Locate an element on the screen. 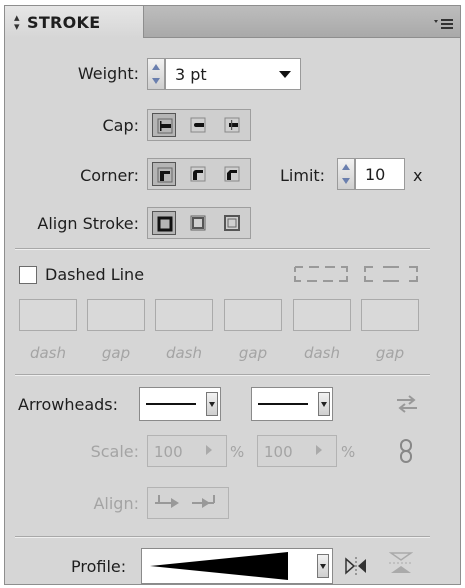 This screenshot has width=465, height=588. align-outside-icon is located at coordinates (232, 223).